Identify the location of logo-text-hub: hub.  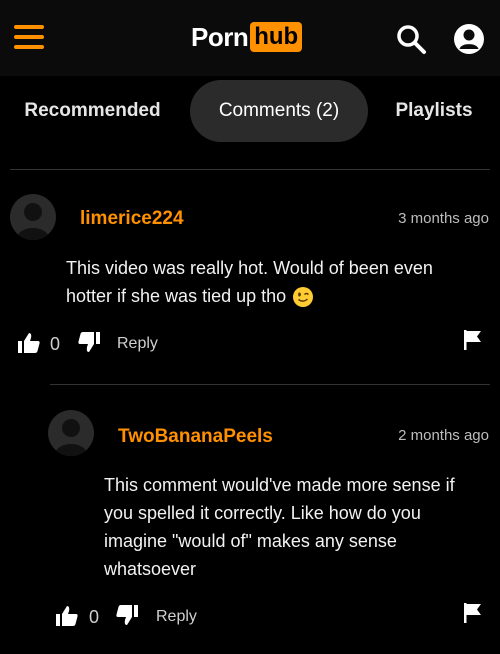
(276, 37).